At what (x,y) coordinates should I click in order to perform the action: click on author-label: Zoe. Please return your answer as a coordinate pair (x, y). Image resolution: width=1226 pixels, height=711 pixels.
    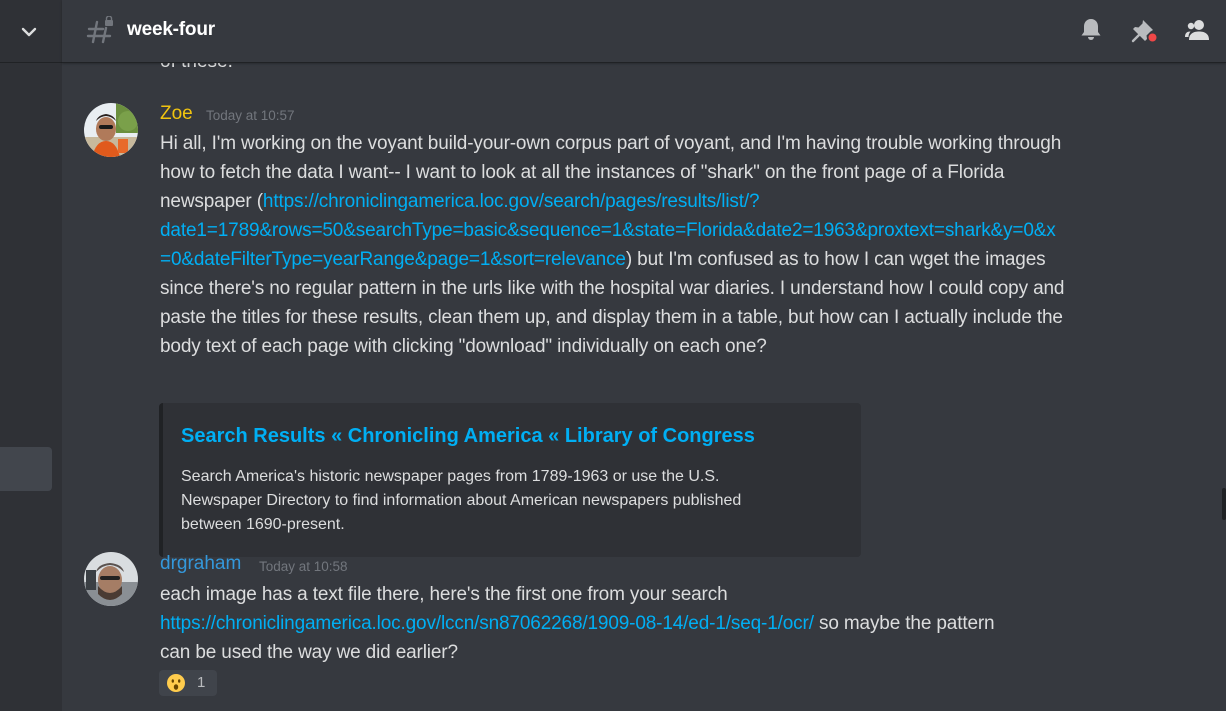
    Looking at the image, I should click on (176, 113).